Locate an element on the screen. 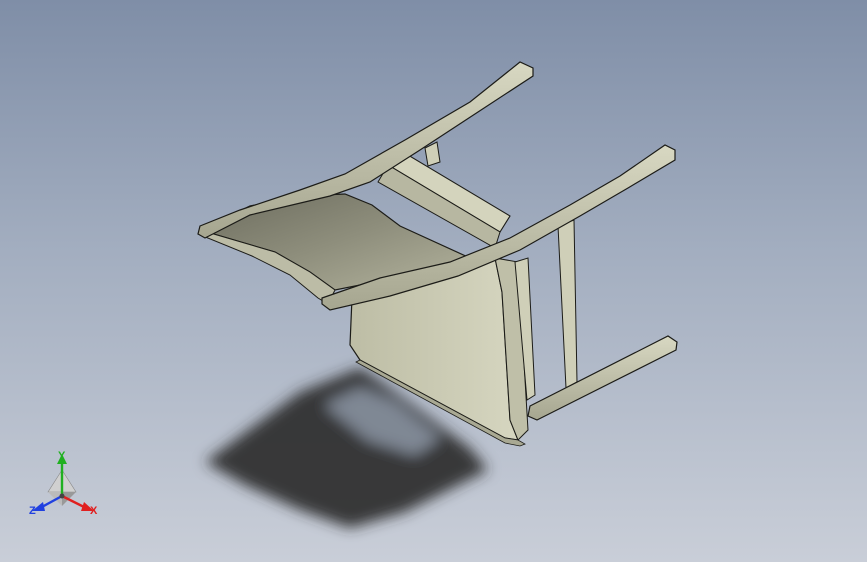  bottom-stretcher is located at coordinates (602, 378).